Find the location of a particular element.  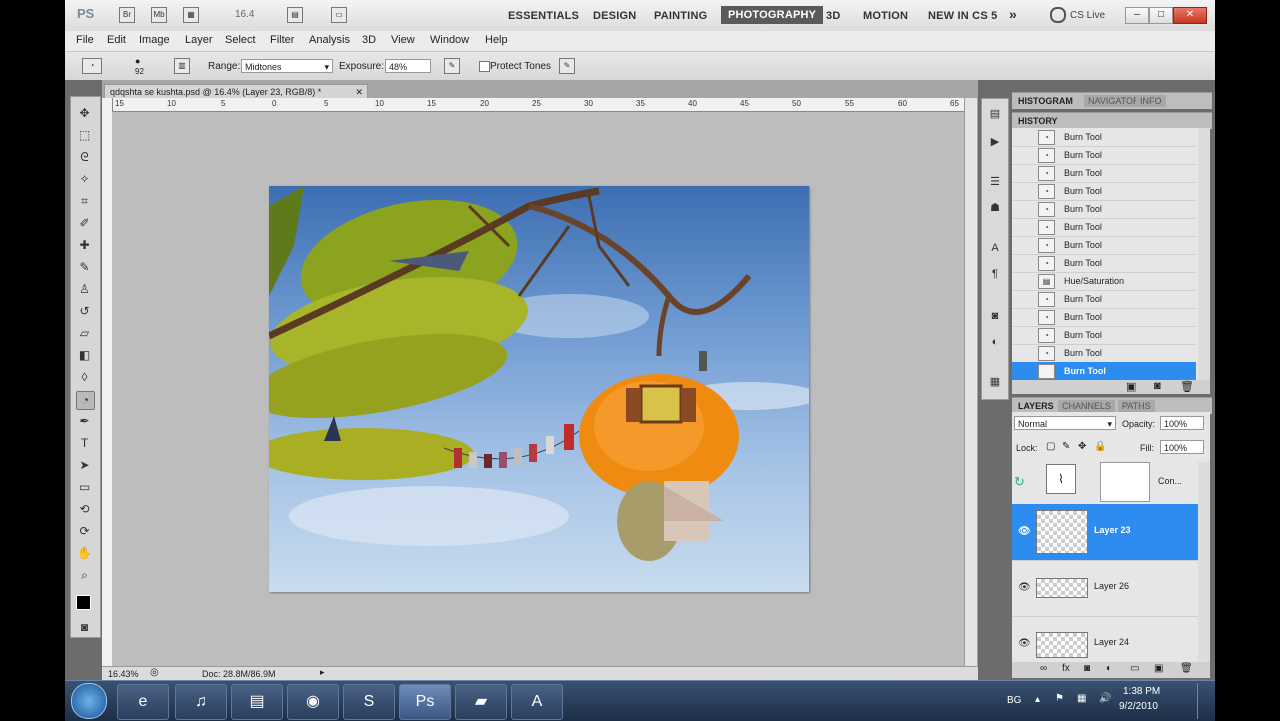

workspace-motion: MOTION is located at coordinates (885, 16).